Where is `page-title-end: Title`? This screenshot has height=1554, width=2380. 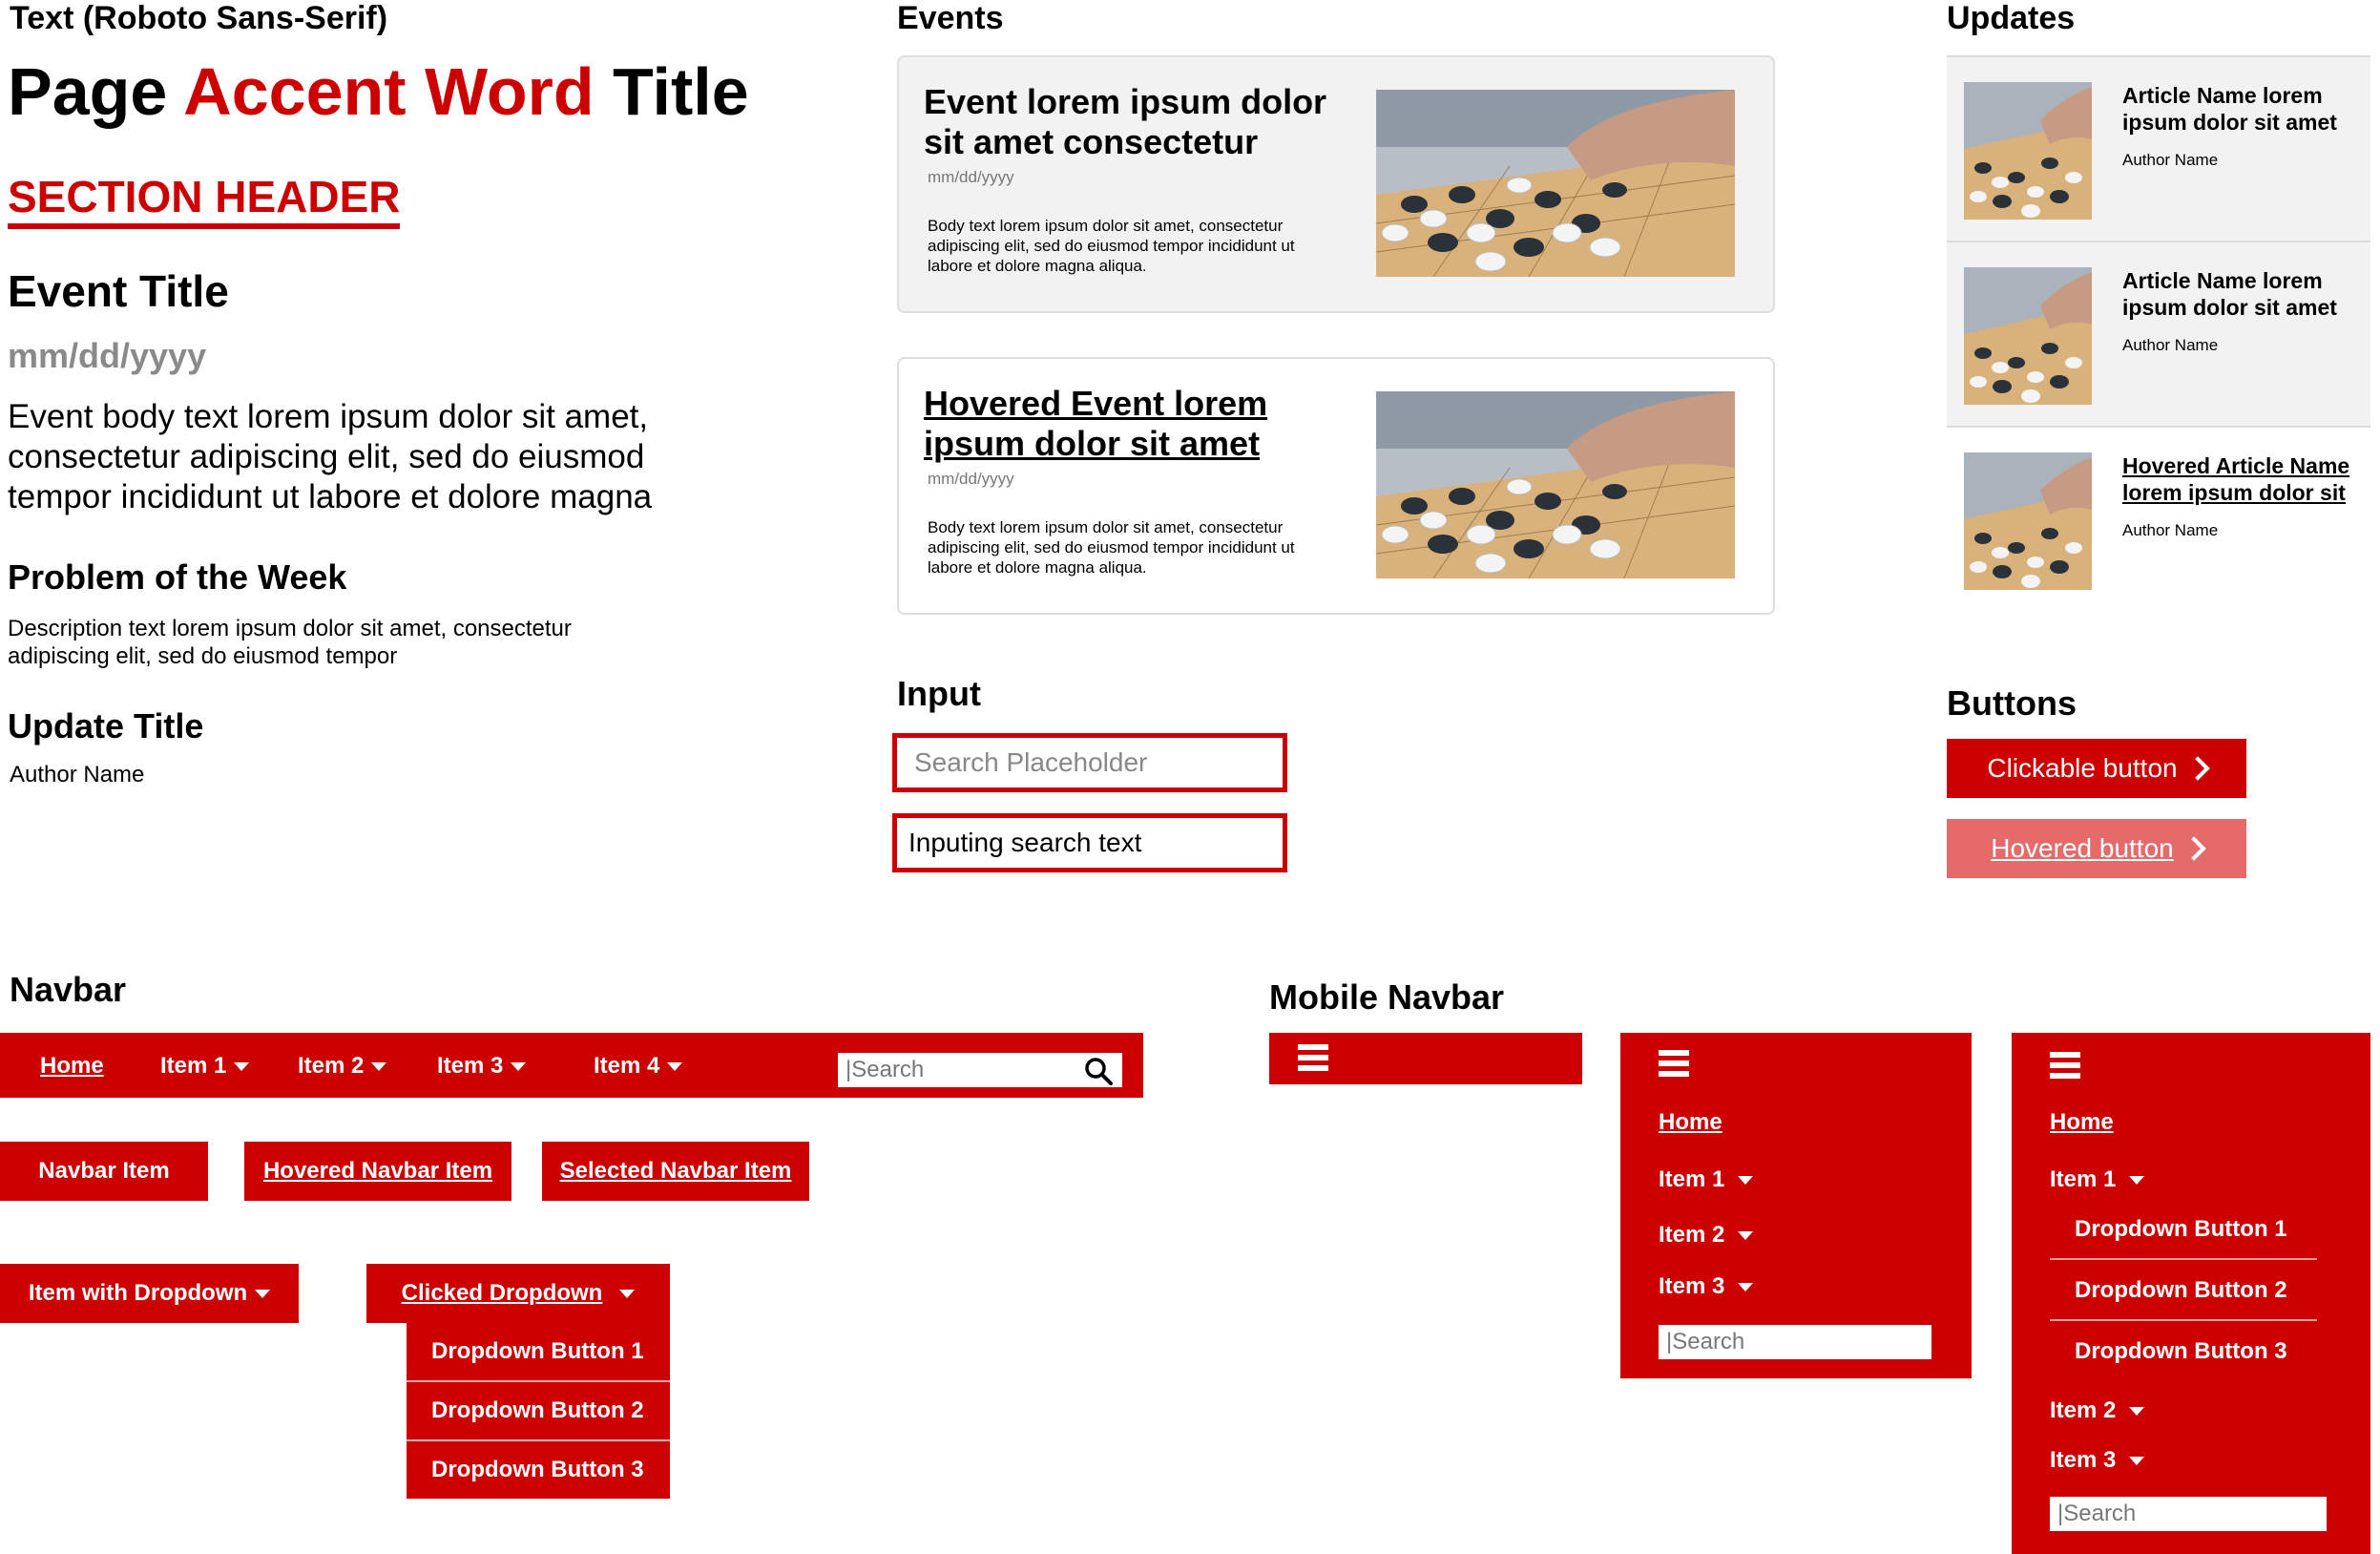 page-title-end: Title is located at coordinates (671, 92).